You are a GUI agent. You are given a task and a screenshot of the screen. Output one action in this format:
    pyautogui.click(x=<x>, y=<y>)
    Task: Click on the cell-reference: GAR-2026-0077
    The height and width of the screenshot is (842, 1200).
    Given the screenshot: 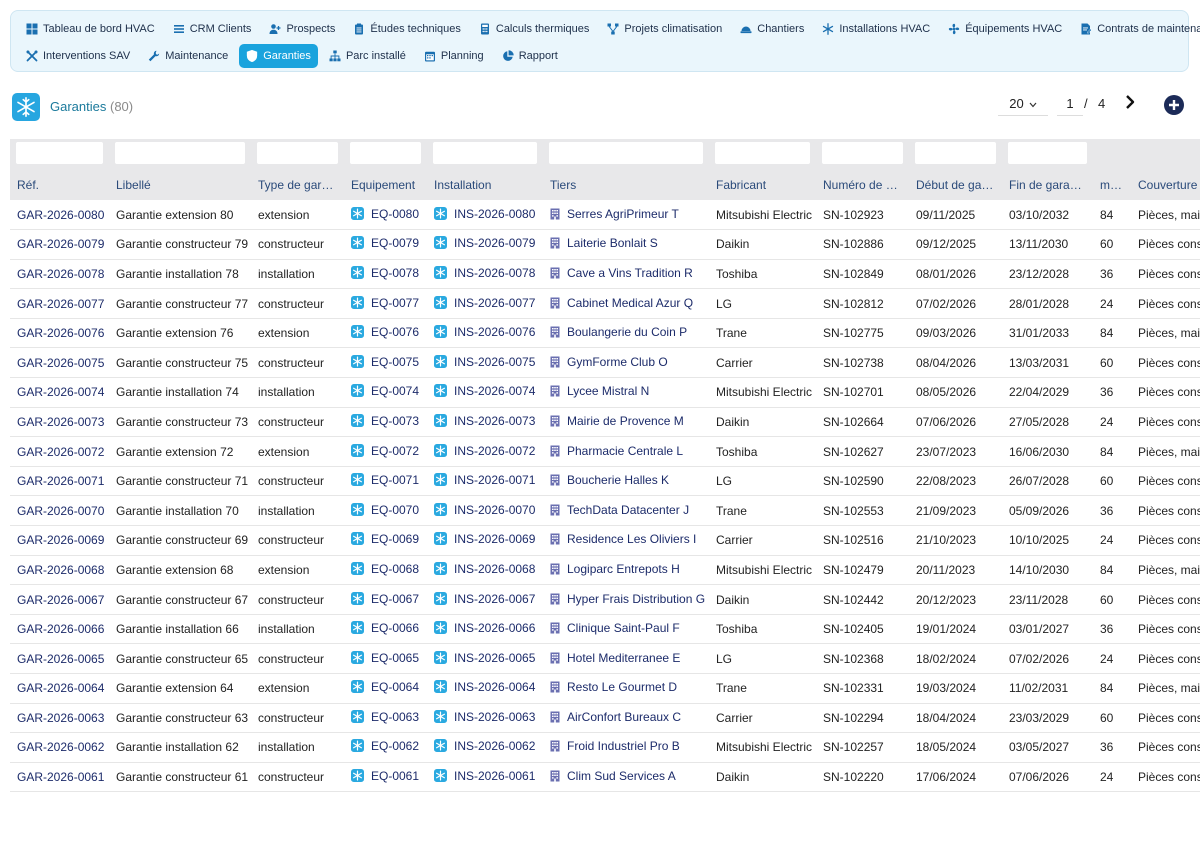 What is the action you would take?
    pyautogui.click(x=59, y=303)
    